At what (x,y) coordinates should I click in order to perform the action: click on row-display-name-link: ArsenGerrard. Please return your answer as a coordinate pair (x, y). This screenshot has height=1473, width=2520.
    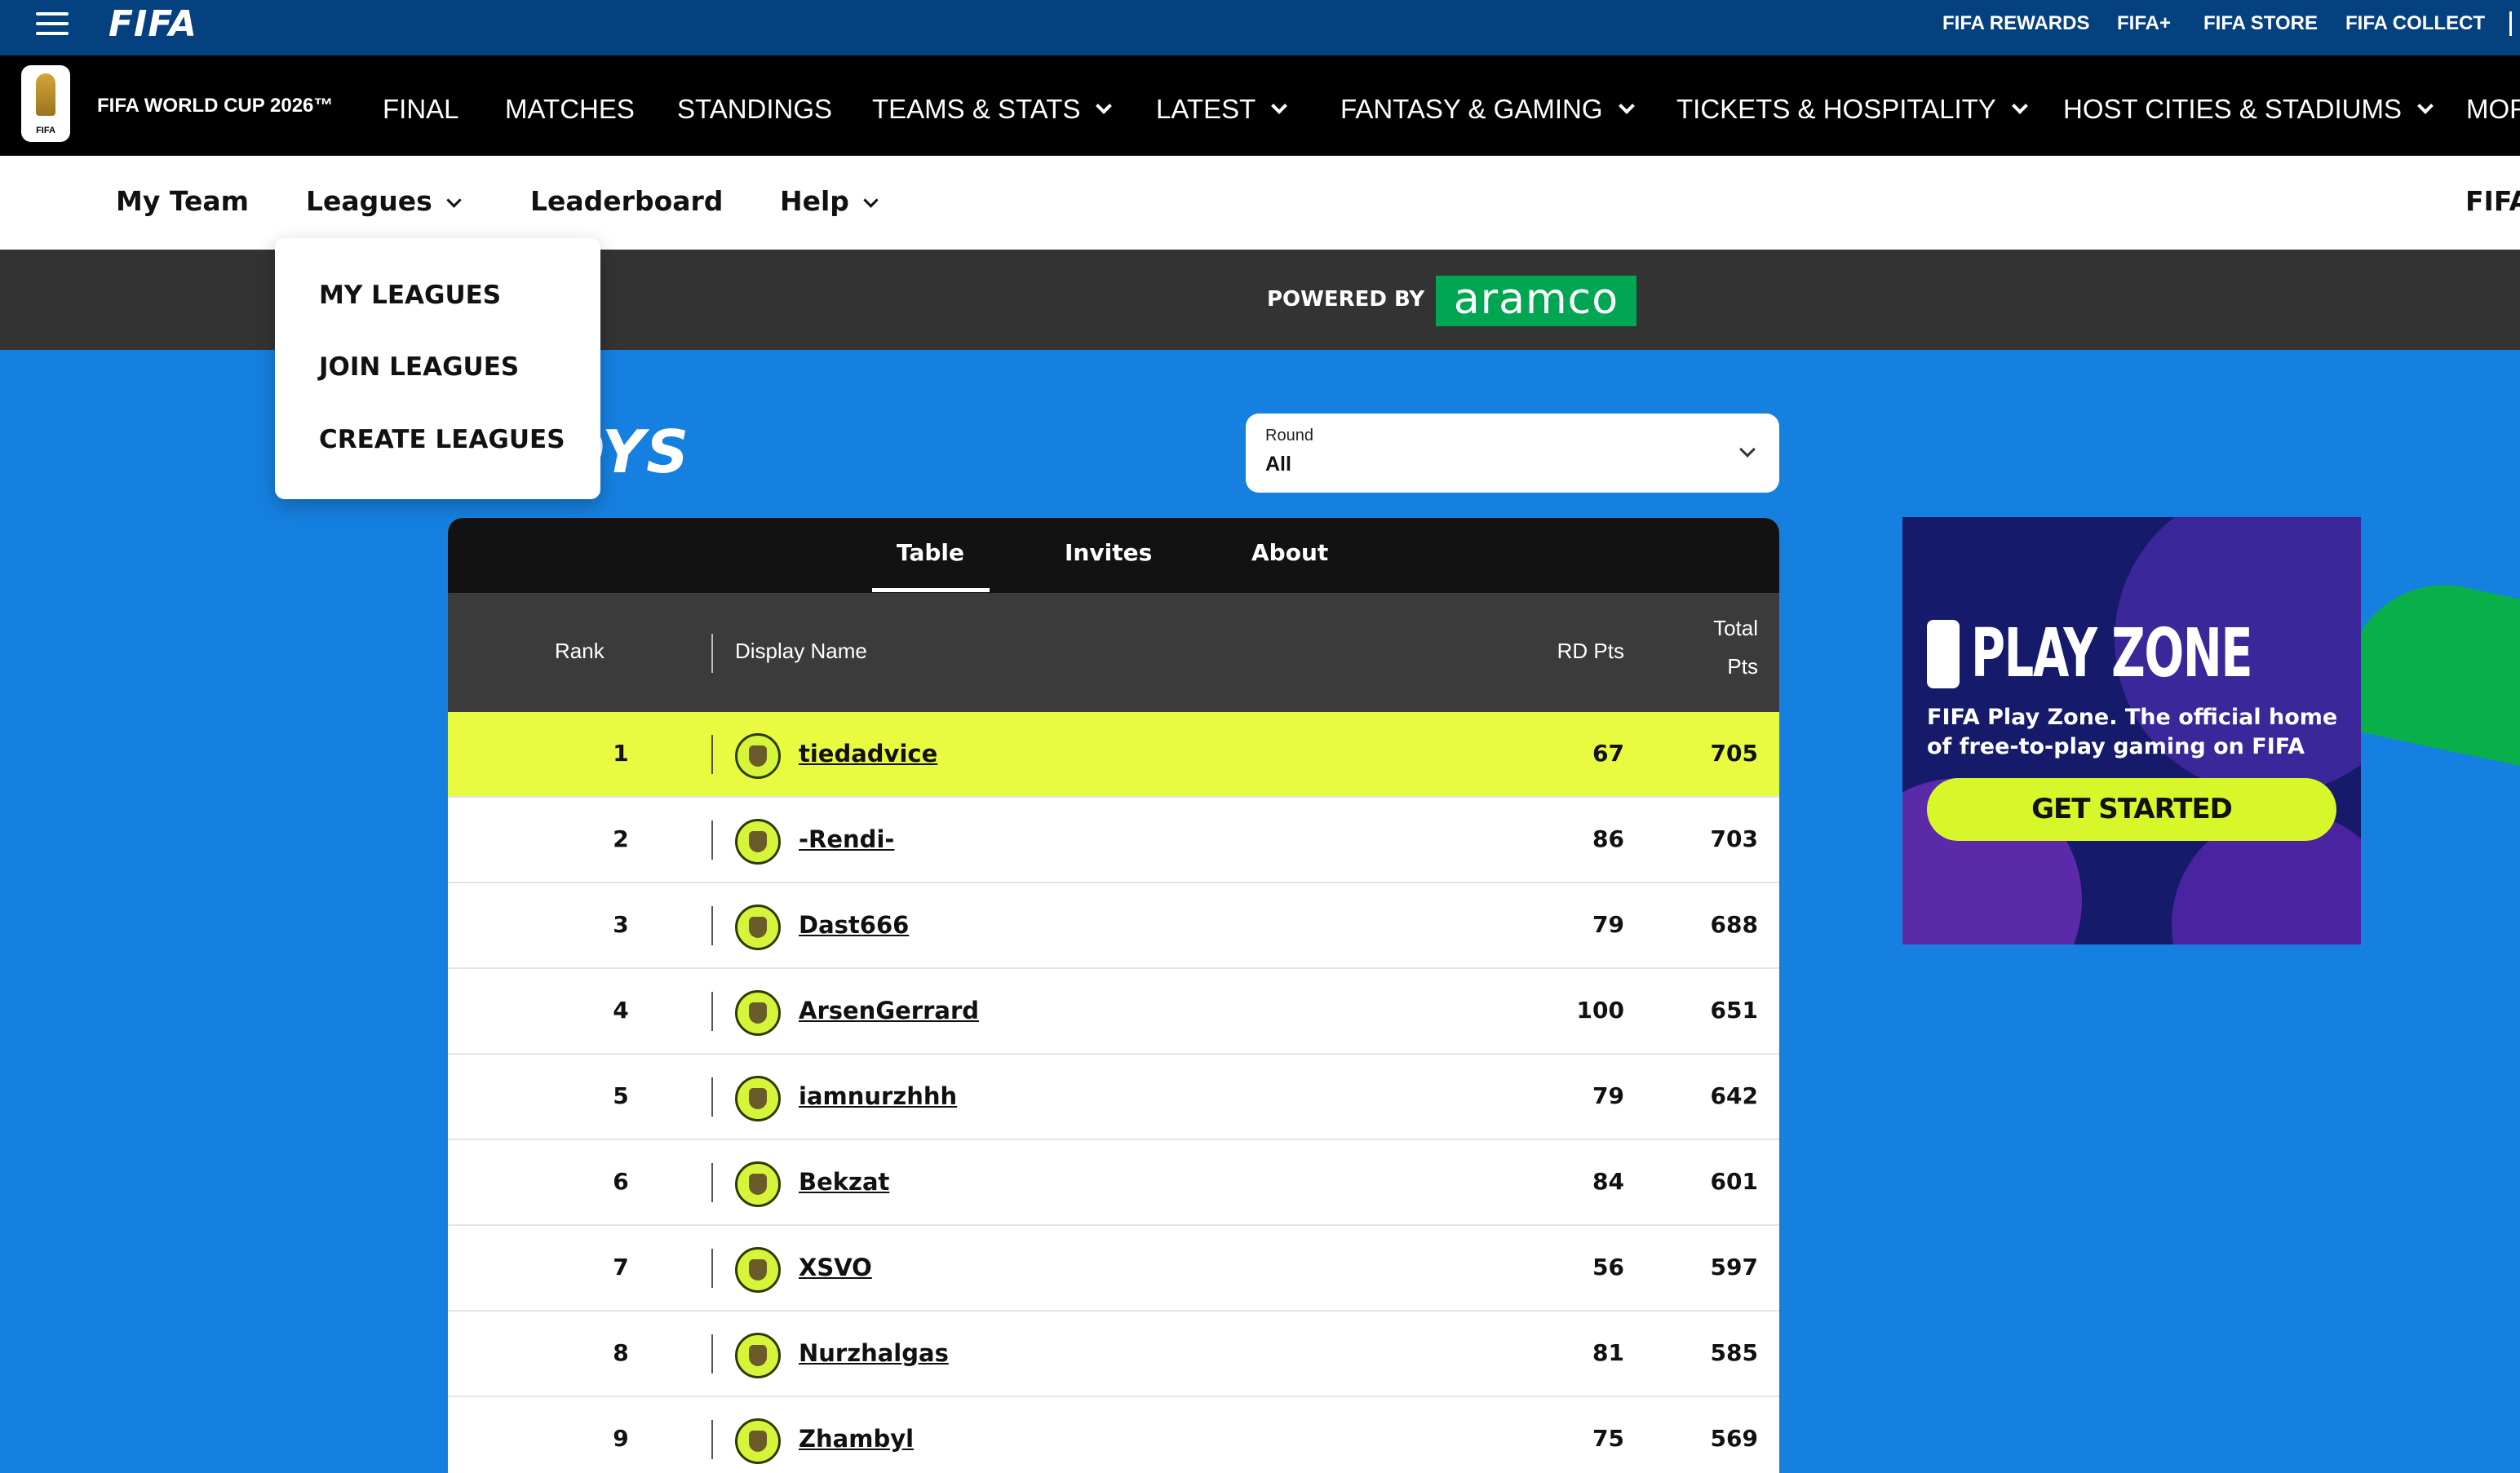
    Looking at the image, I should click on (889, 1010).